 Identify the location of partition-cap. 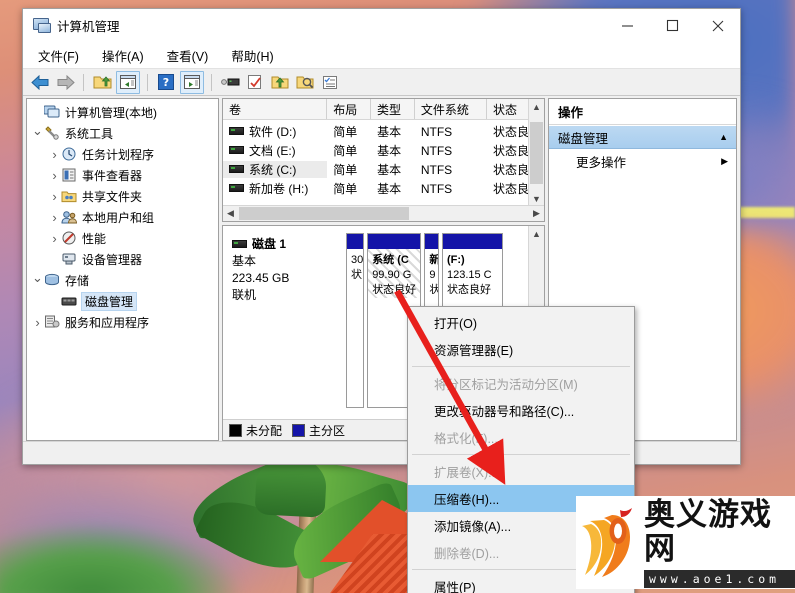
(472, 241).